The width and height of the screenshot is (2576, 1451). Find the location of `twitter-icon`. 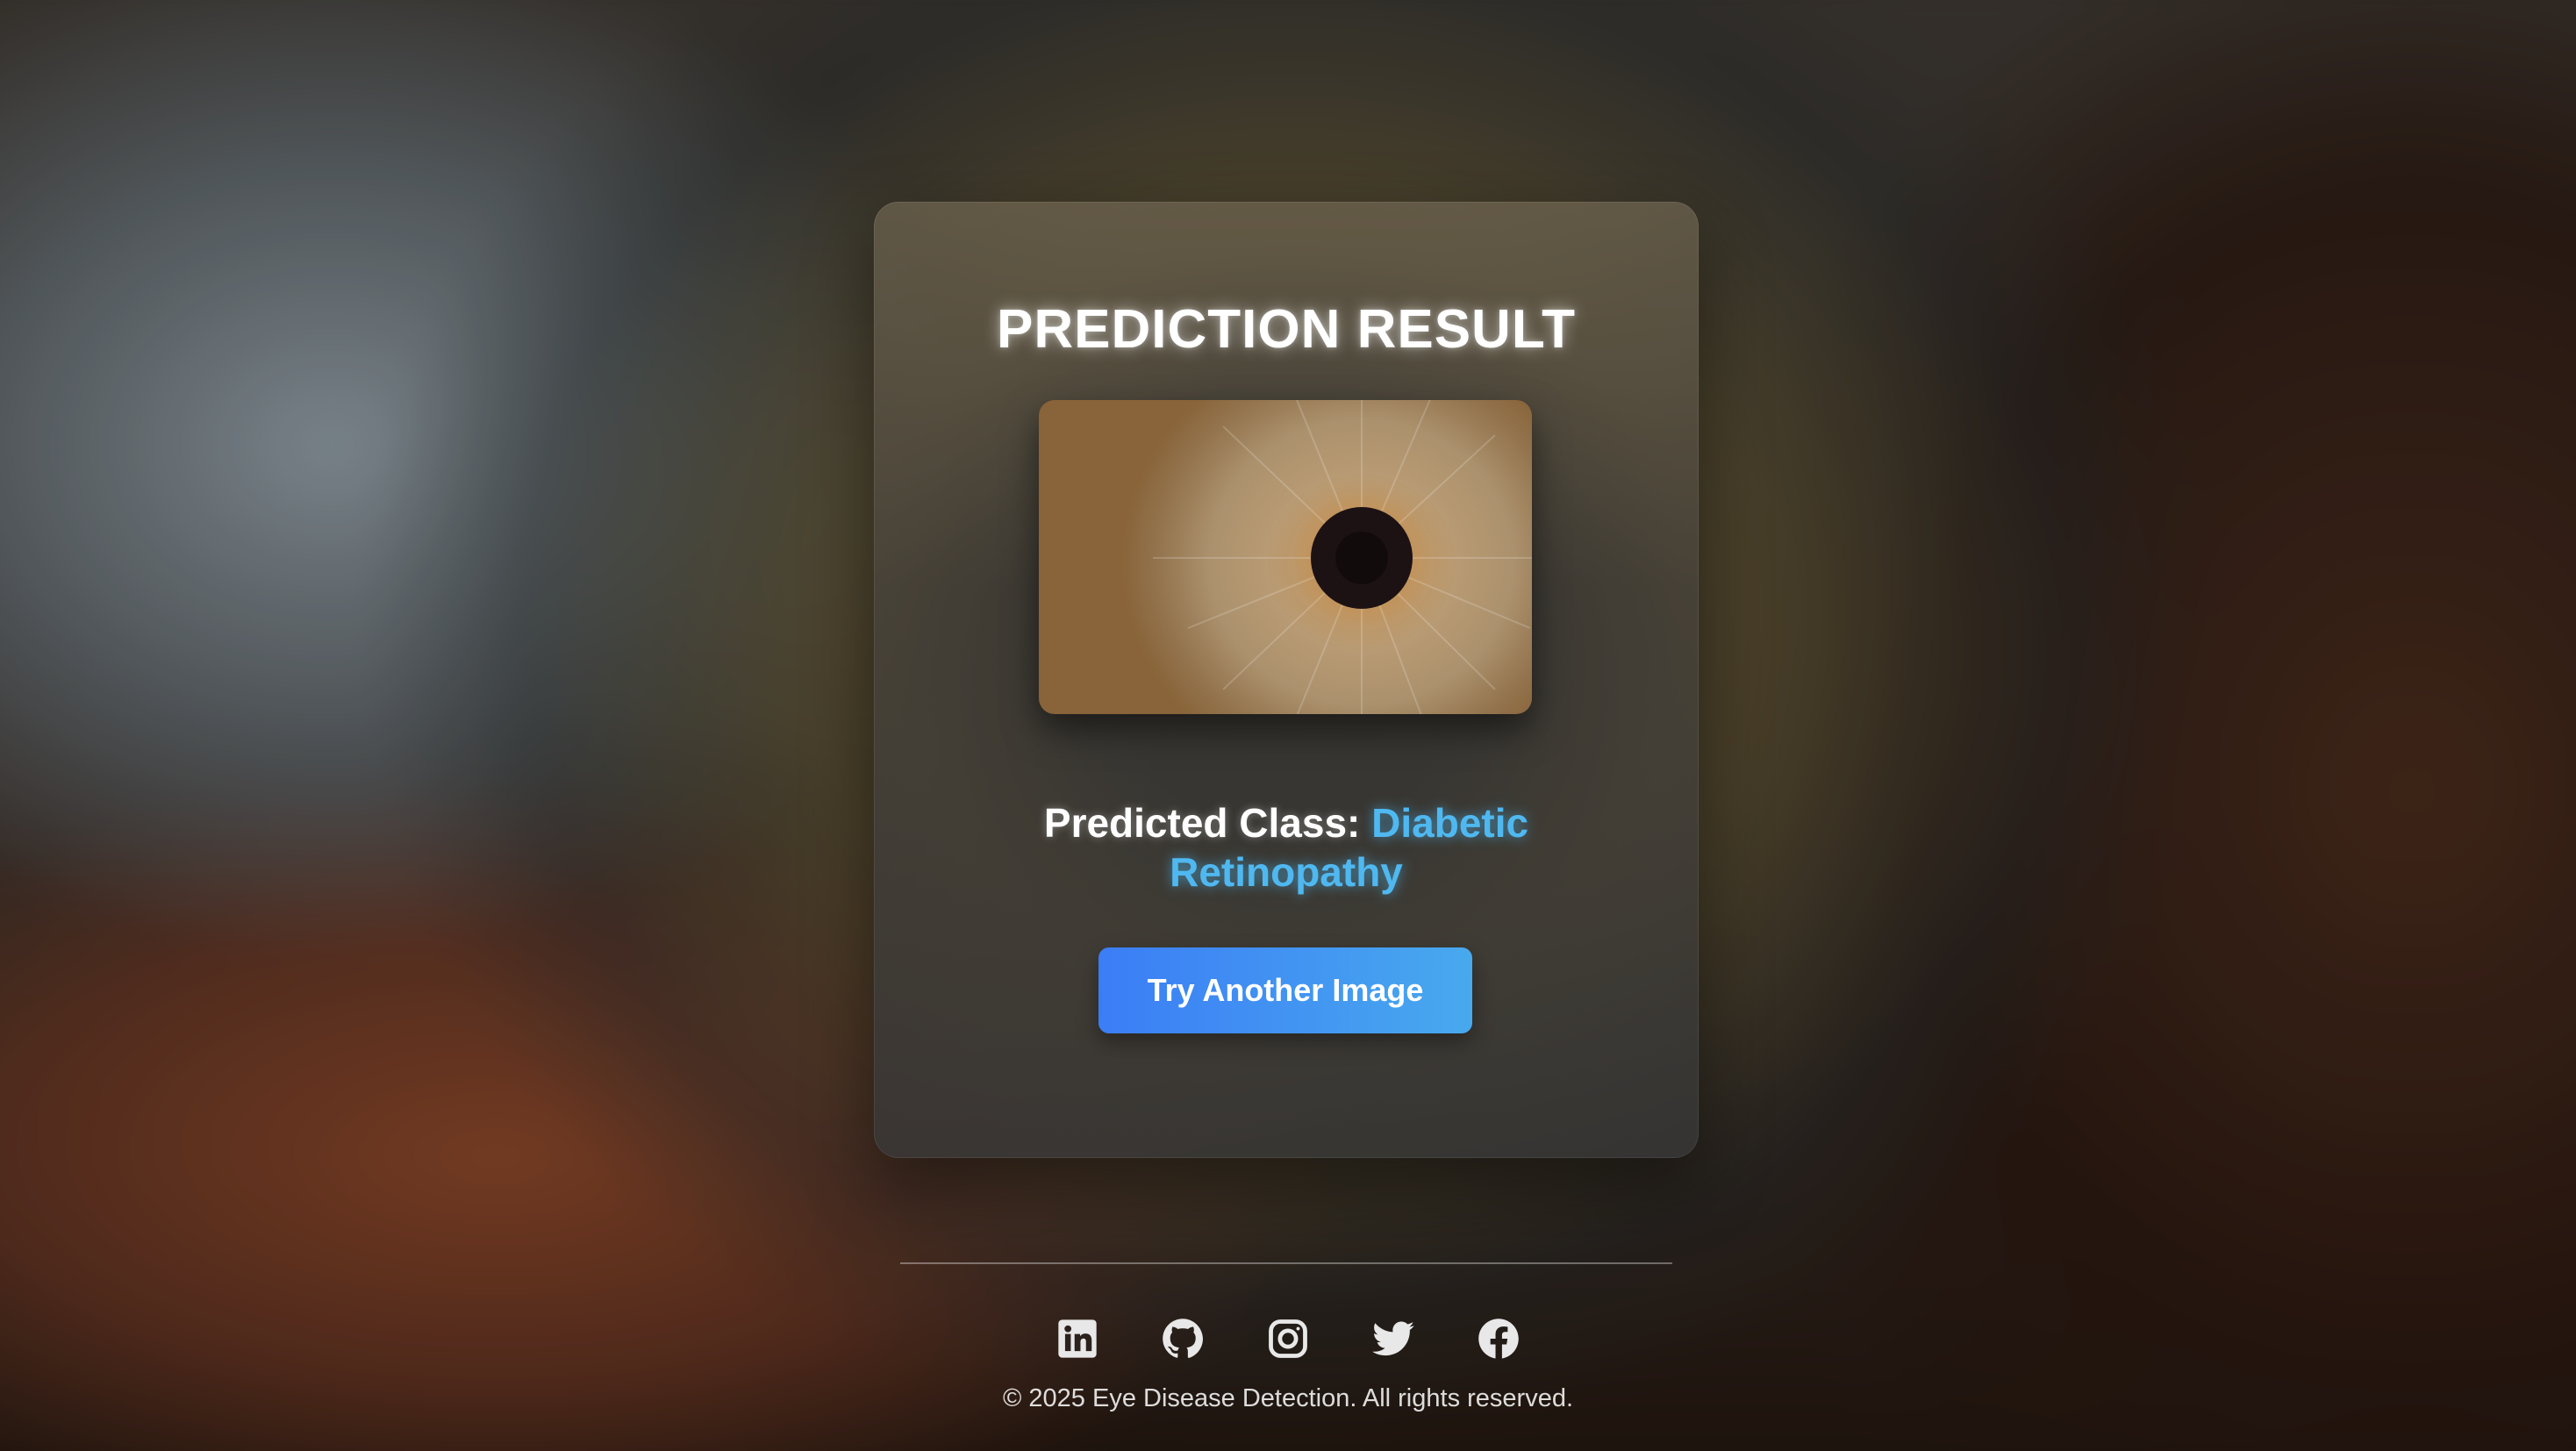

twitter-icon is located at coordinates (1393, 1339).